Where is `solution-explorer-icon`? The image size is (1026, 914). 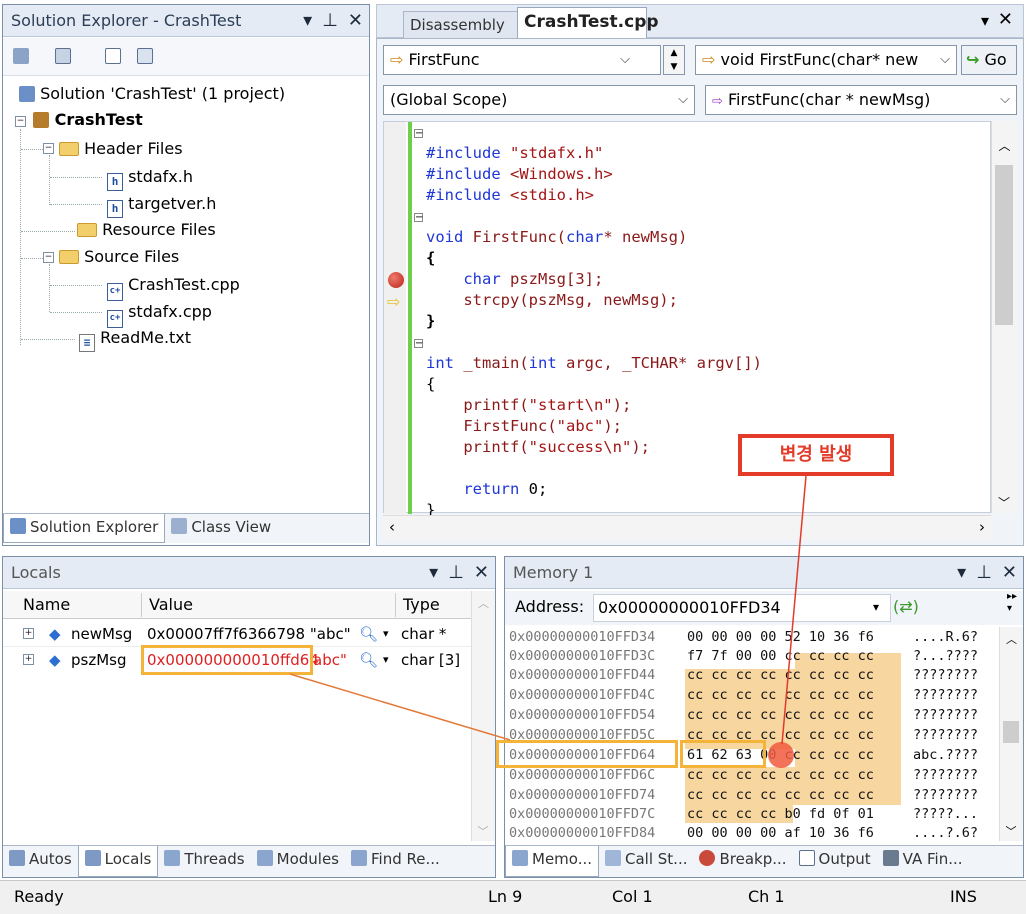 solution-explorer-icon is located at coordinates (18, 526).